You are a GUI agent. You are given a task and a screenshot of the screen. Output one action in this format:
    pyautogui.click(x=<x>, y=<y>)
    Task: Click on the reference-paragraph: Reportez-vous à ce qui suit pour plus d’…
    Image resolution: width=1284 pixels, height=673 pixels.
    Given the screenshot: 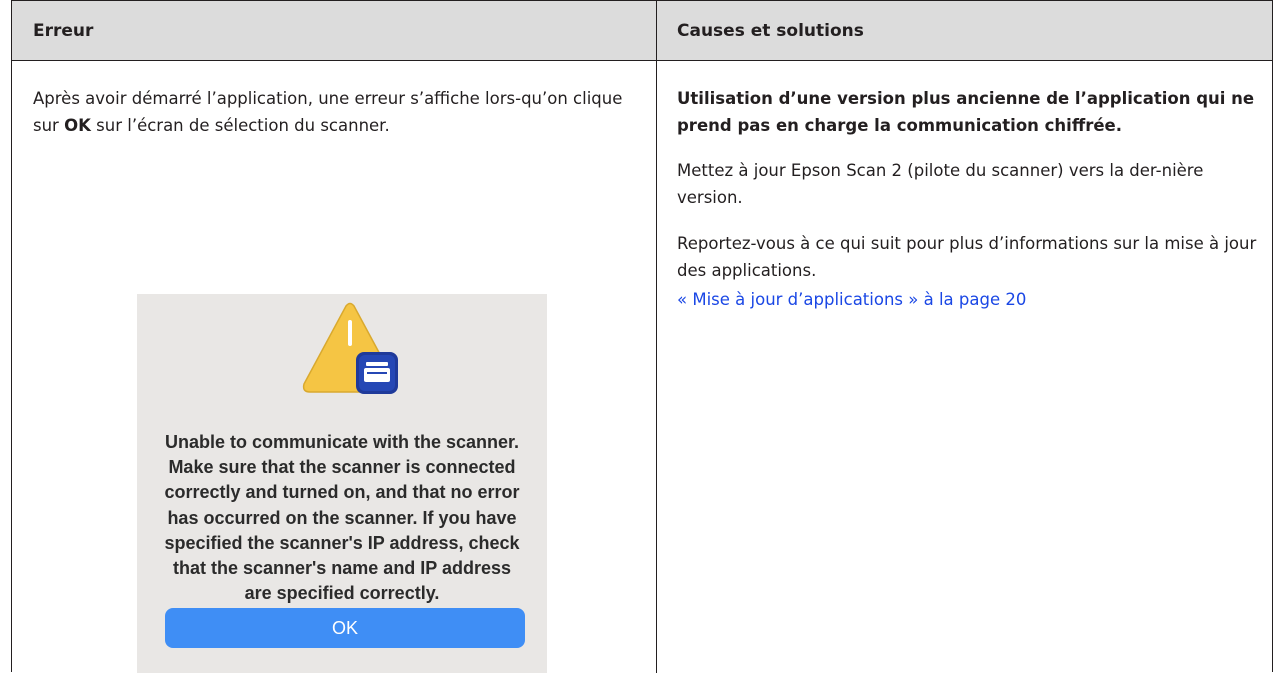 What is the action you would take?
    pyautogui.click(x=967, y=257)
    